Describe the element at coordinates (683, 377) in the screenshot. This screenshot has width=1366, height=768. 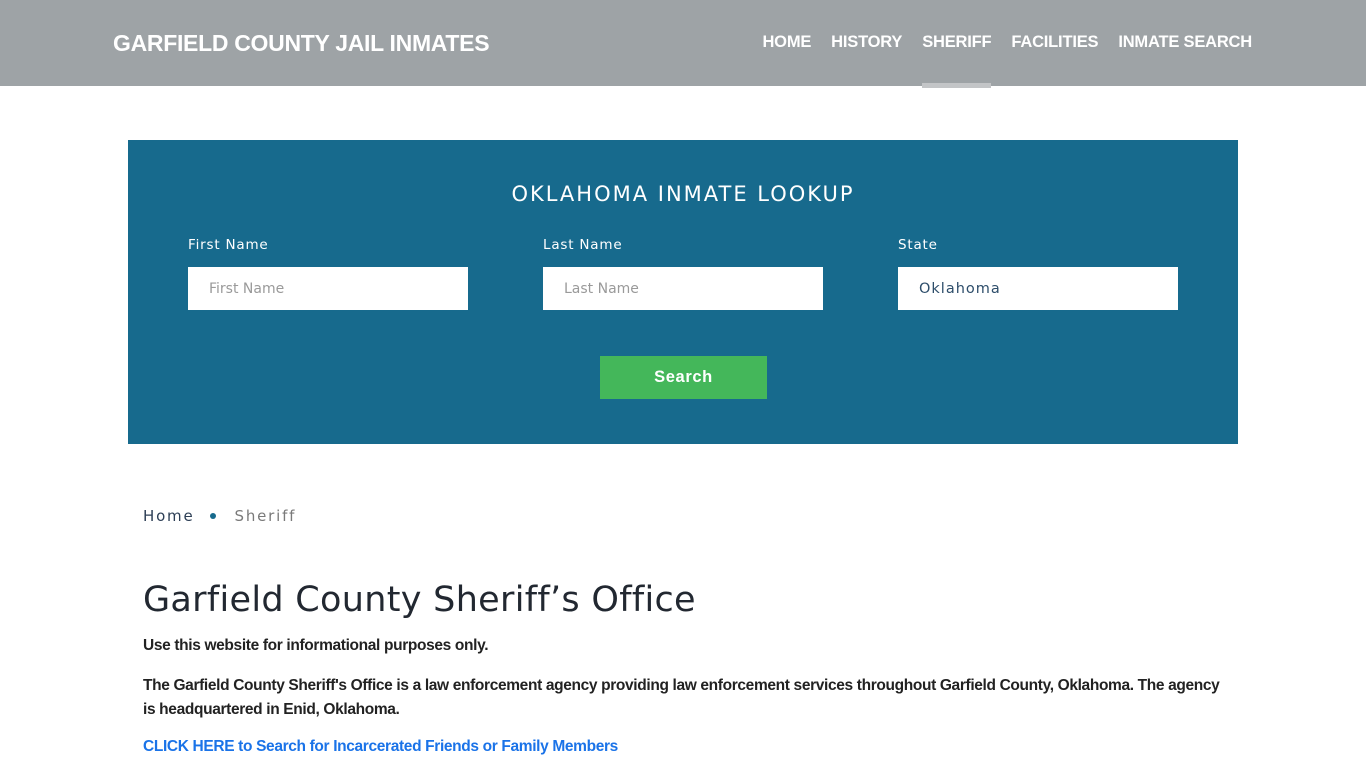
I see `search-button: Search` at that location.